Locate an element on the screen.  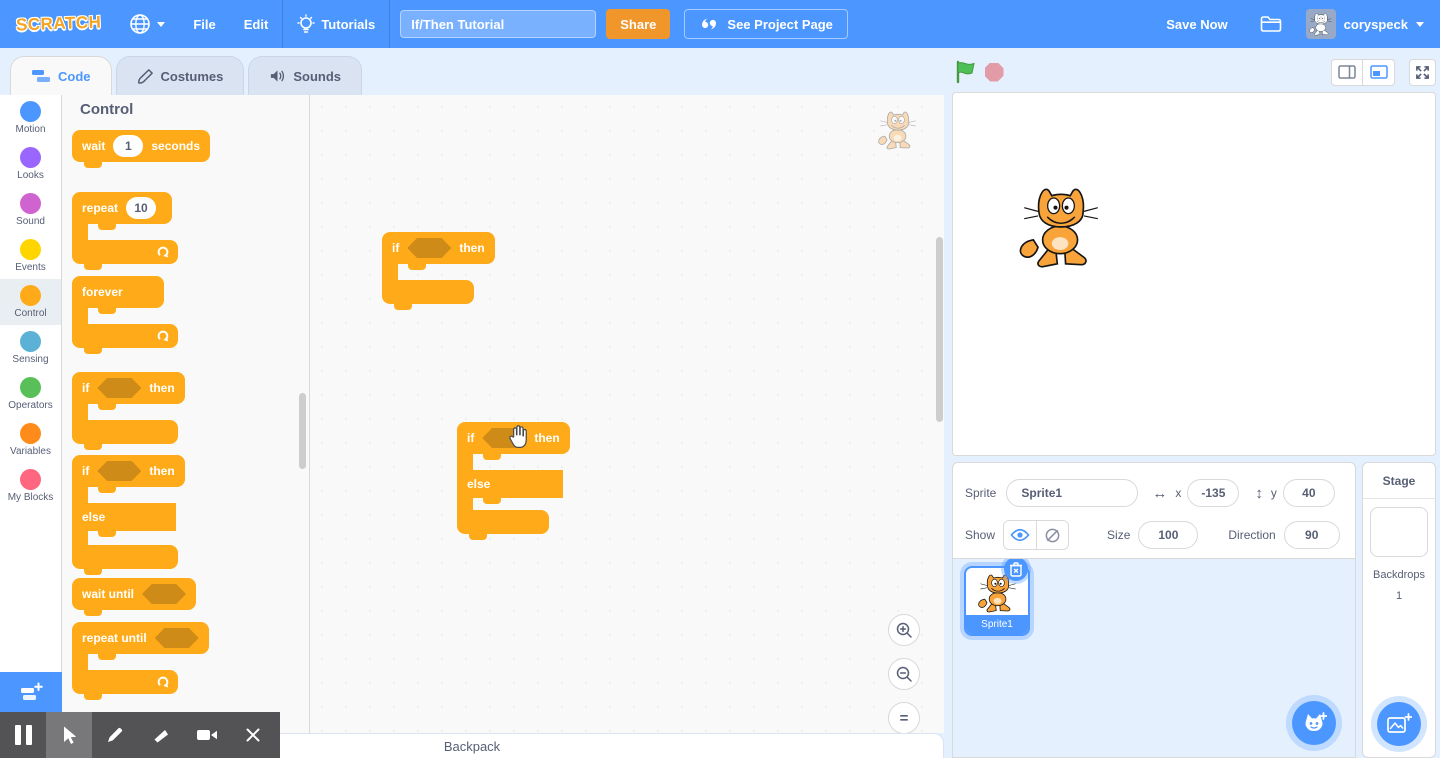
zoom-controls: = is located at coordinates (904, 674).